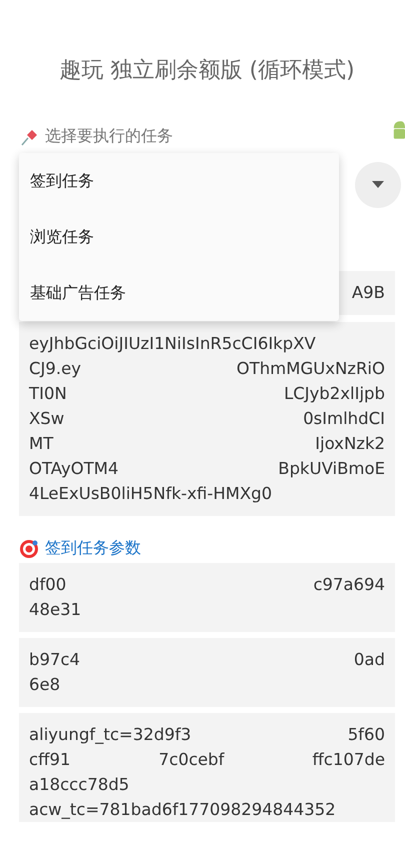  What do you see at coordinates (172, 344) in the screenshot?
I see `field-text: eyJhbGciOiJIUzI1NiIsInR5cCI6IkpXV` at bounding box center [172, 344].